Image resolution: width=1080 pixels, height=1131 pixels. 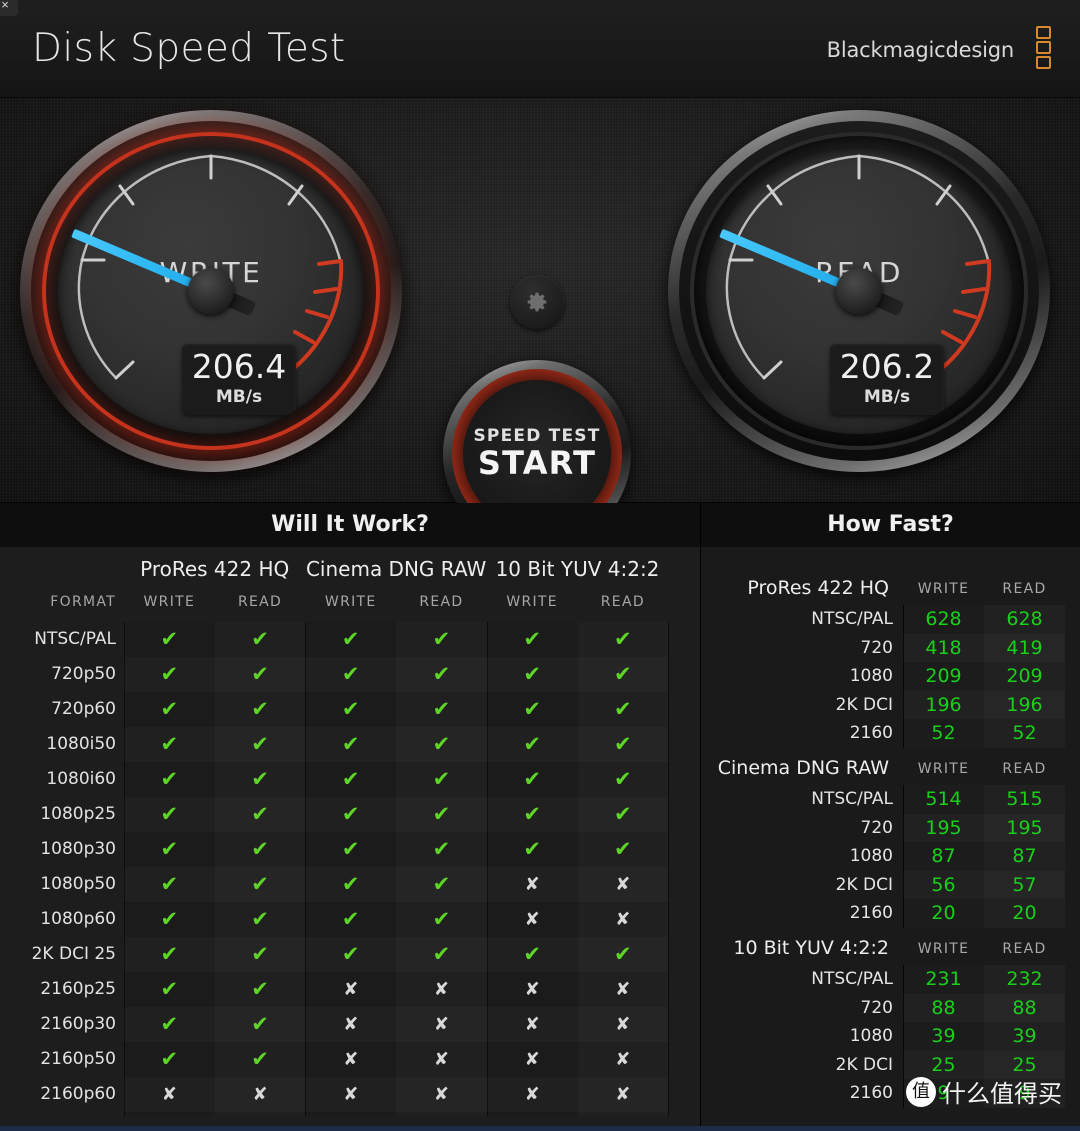 What do you see at coordinates (859, 291) in the screenshot?
I see `read-gauge-face: READ 206.2 MB/s` at bounding box center [859, 291].